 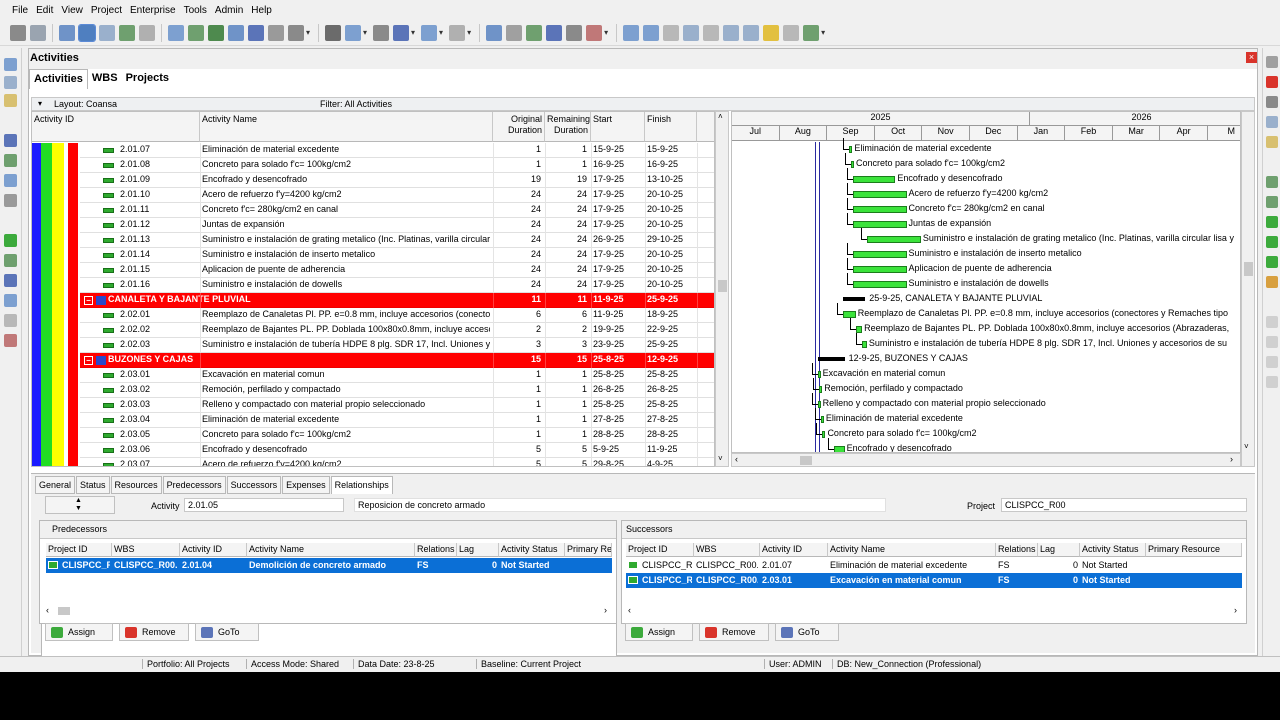 I want to click on reports-icon, so click(x=10, y=180).